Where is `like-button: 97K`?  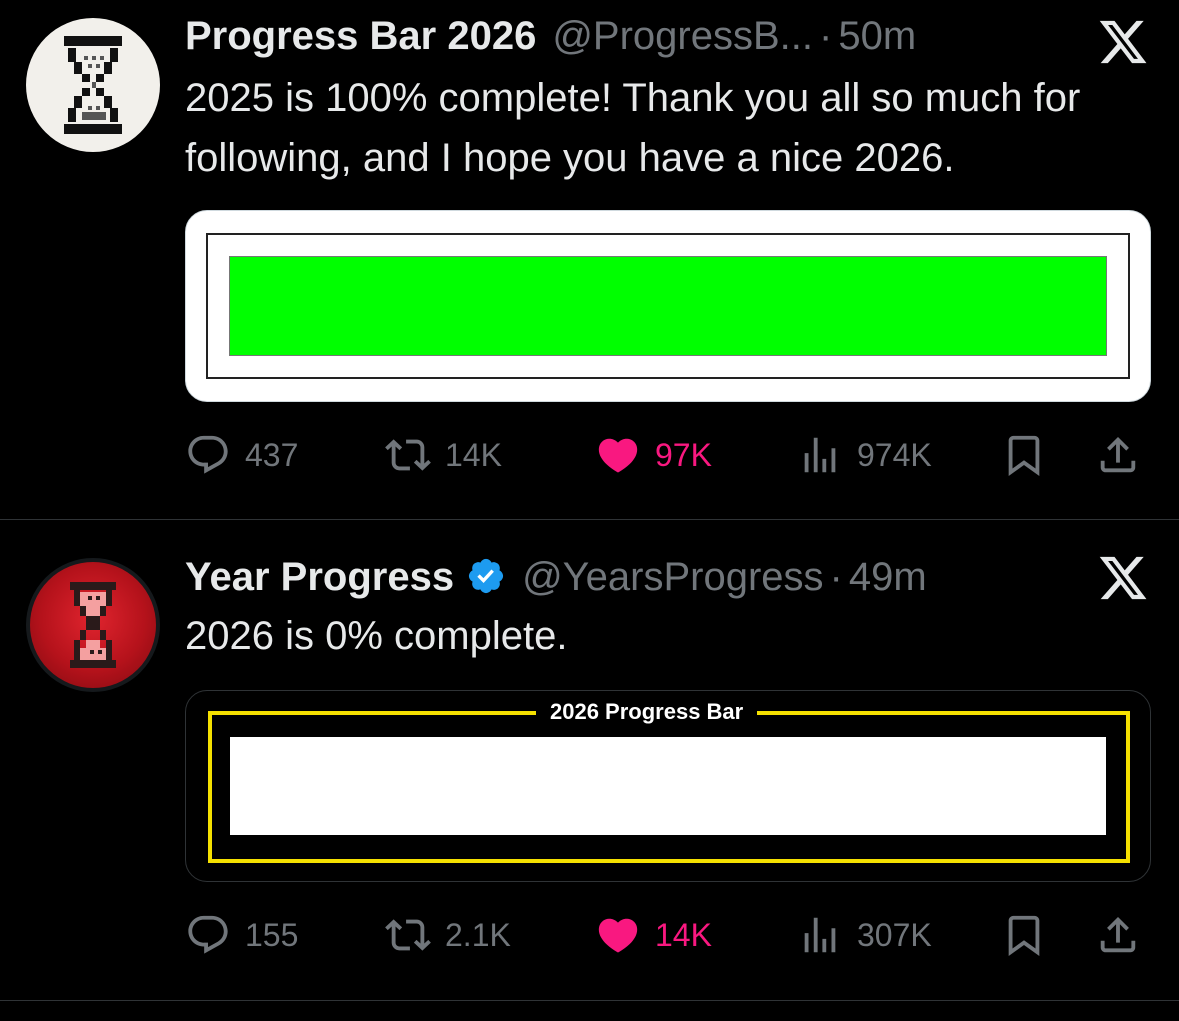 like-button: 97K is located at coordinates (653, 455).